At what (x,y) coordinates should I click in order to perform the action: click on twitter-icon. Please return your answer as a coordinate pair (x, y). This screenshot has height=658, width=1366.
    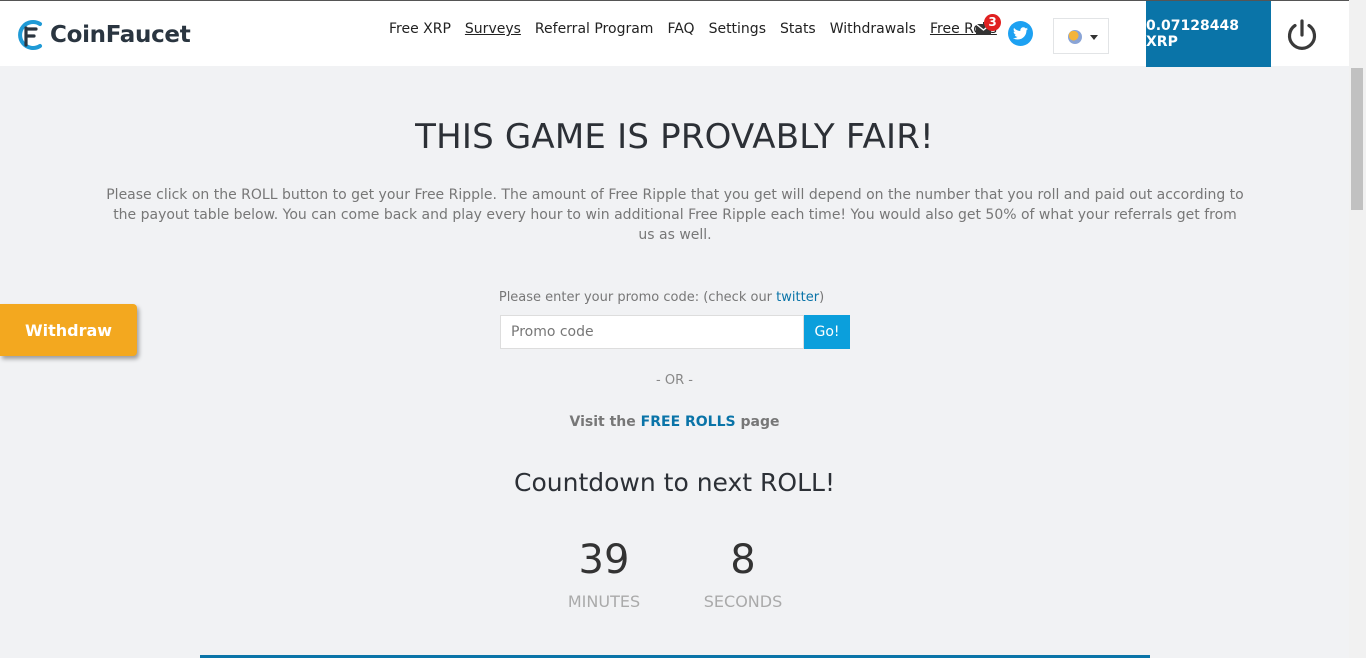
    Looking at the image, I should click on (1020, 33).